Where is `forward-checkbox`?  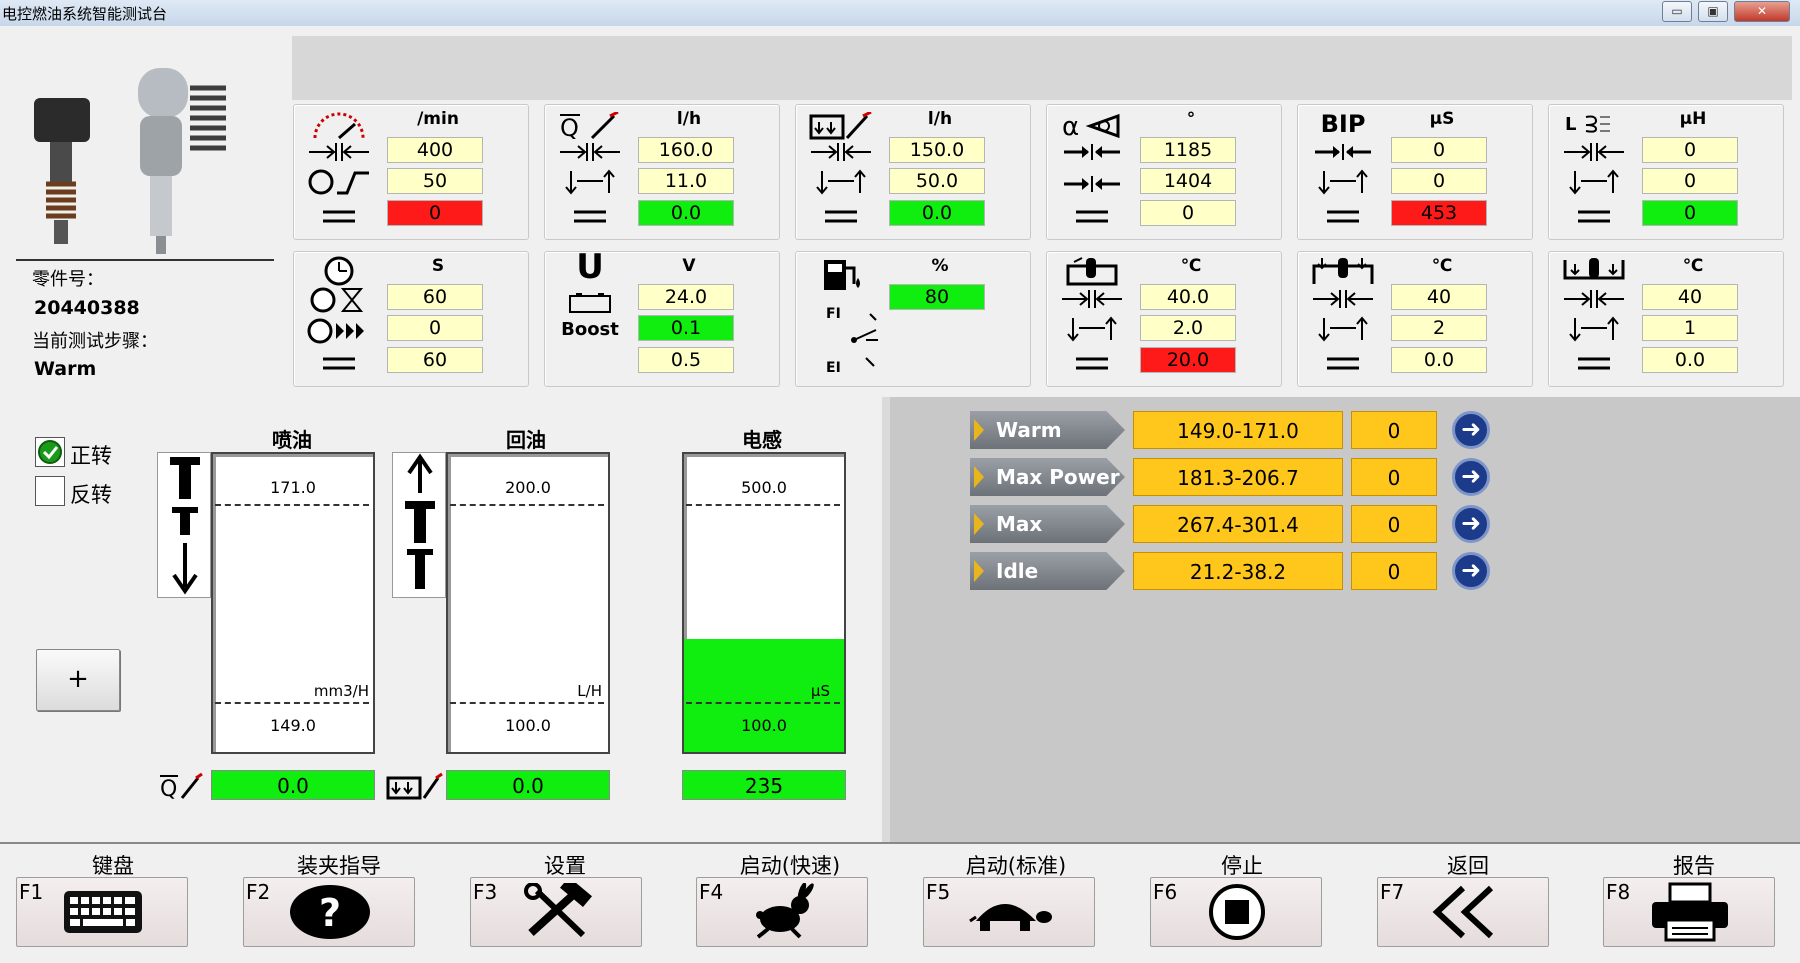 forward-checkbox is located at coordinates (50, 452).